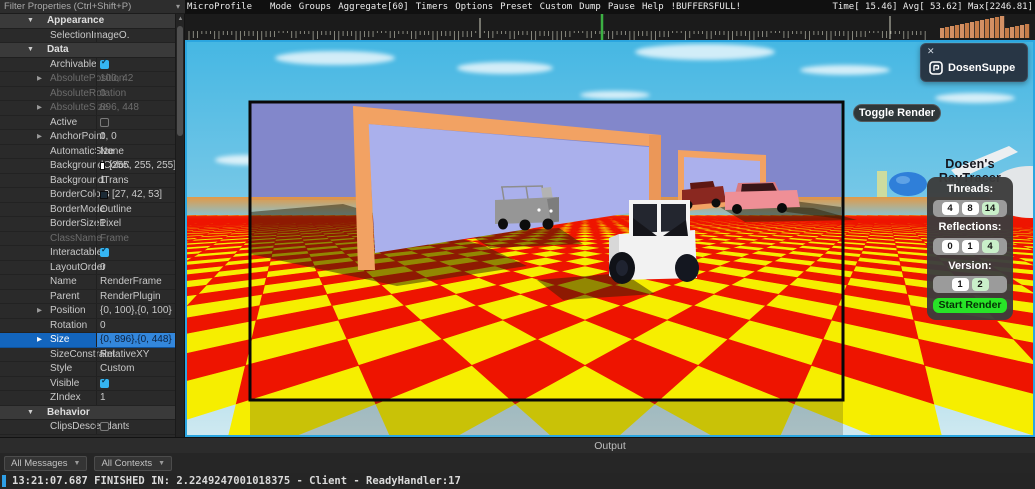 The height and width of the screenshot is (489, 1035). I want to click on property-section: ▼ Data, so click(88, 50).